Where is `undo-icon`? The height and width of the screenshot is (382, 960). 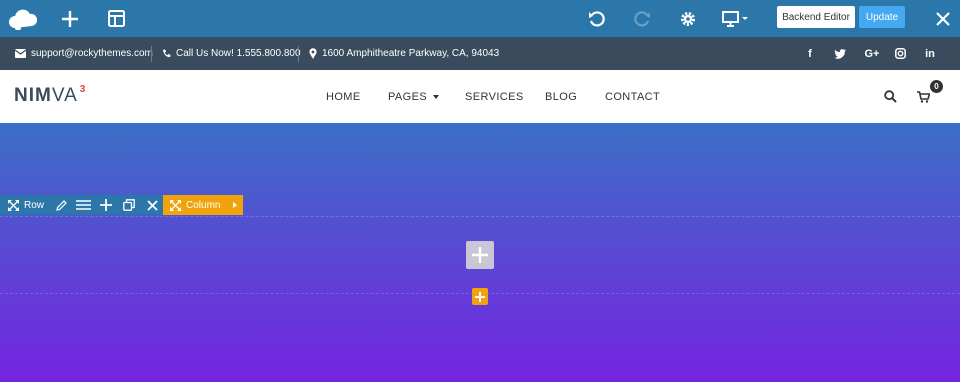 undo-icon is located at coordinates (597, 18).